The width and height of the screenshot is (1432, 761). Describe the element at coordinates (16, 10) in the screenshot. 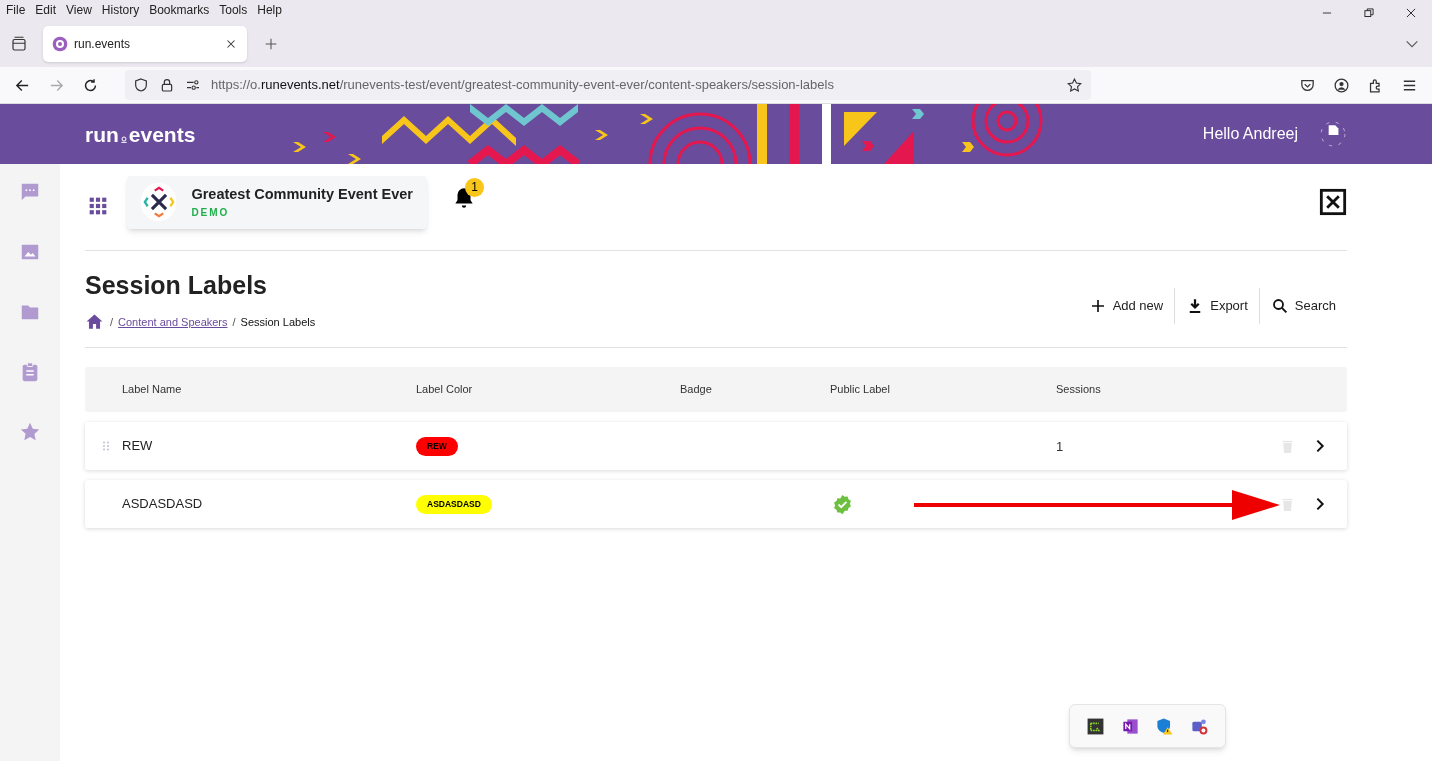

I see `menu-item: File` at that location.